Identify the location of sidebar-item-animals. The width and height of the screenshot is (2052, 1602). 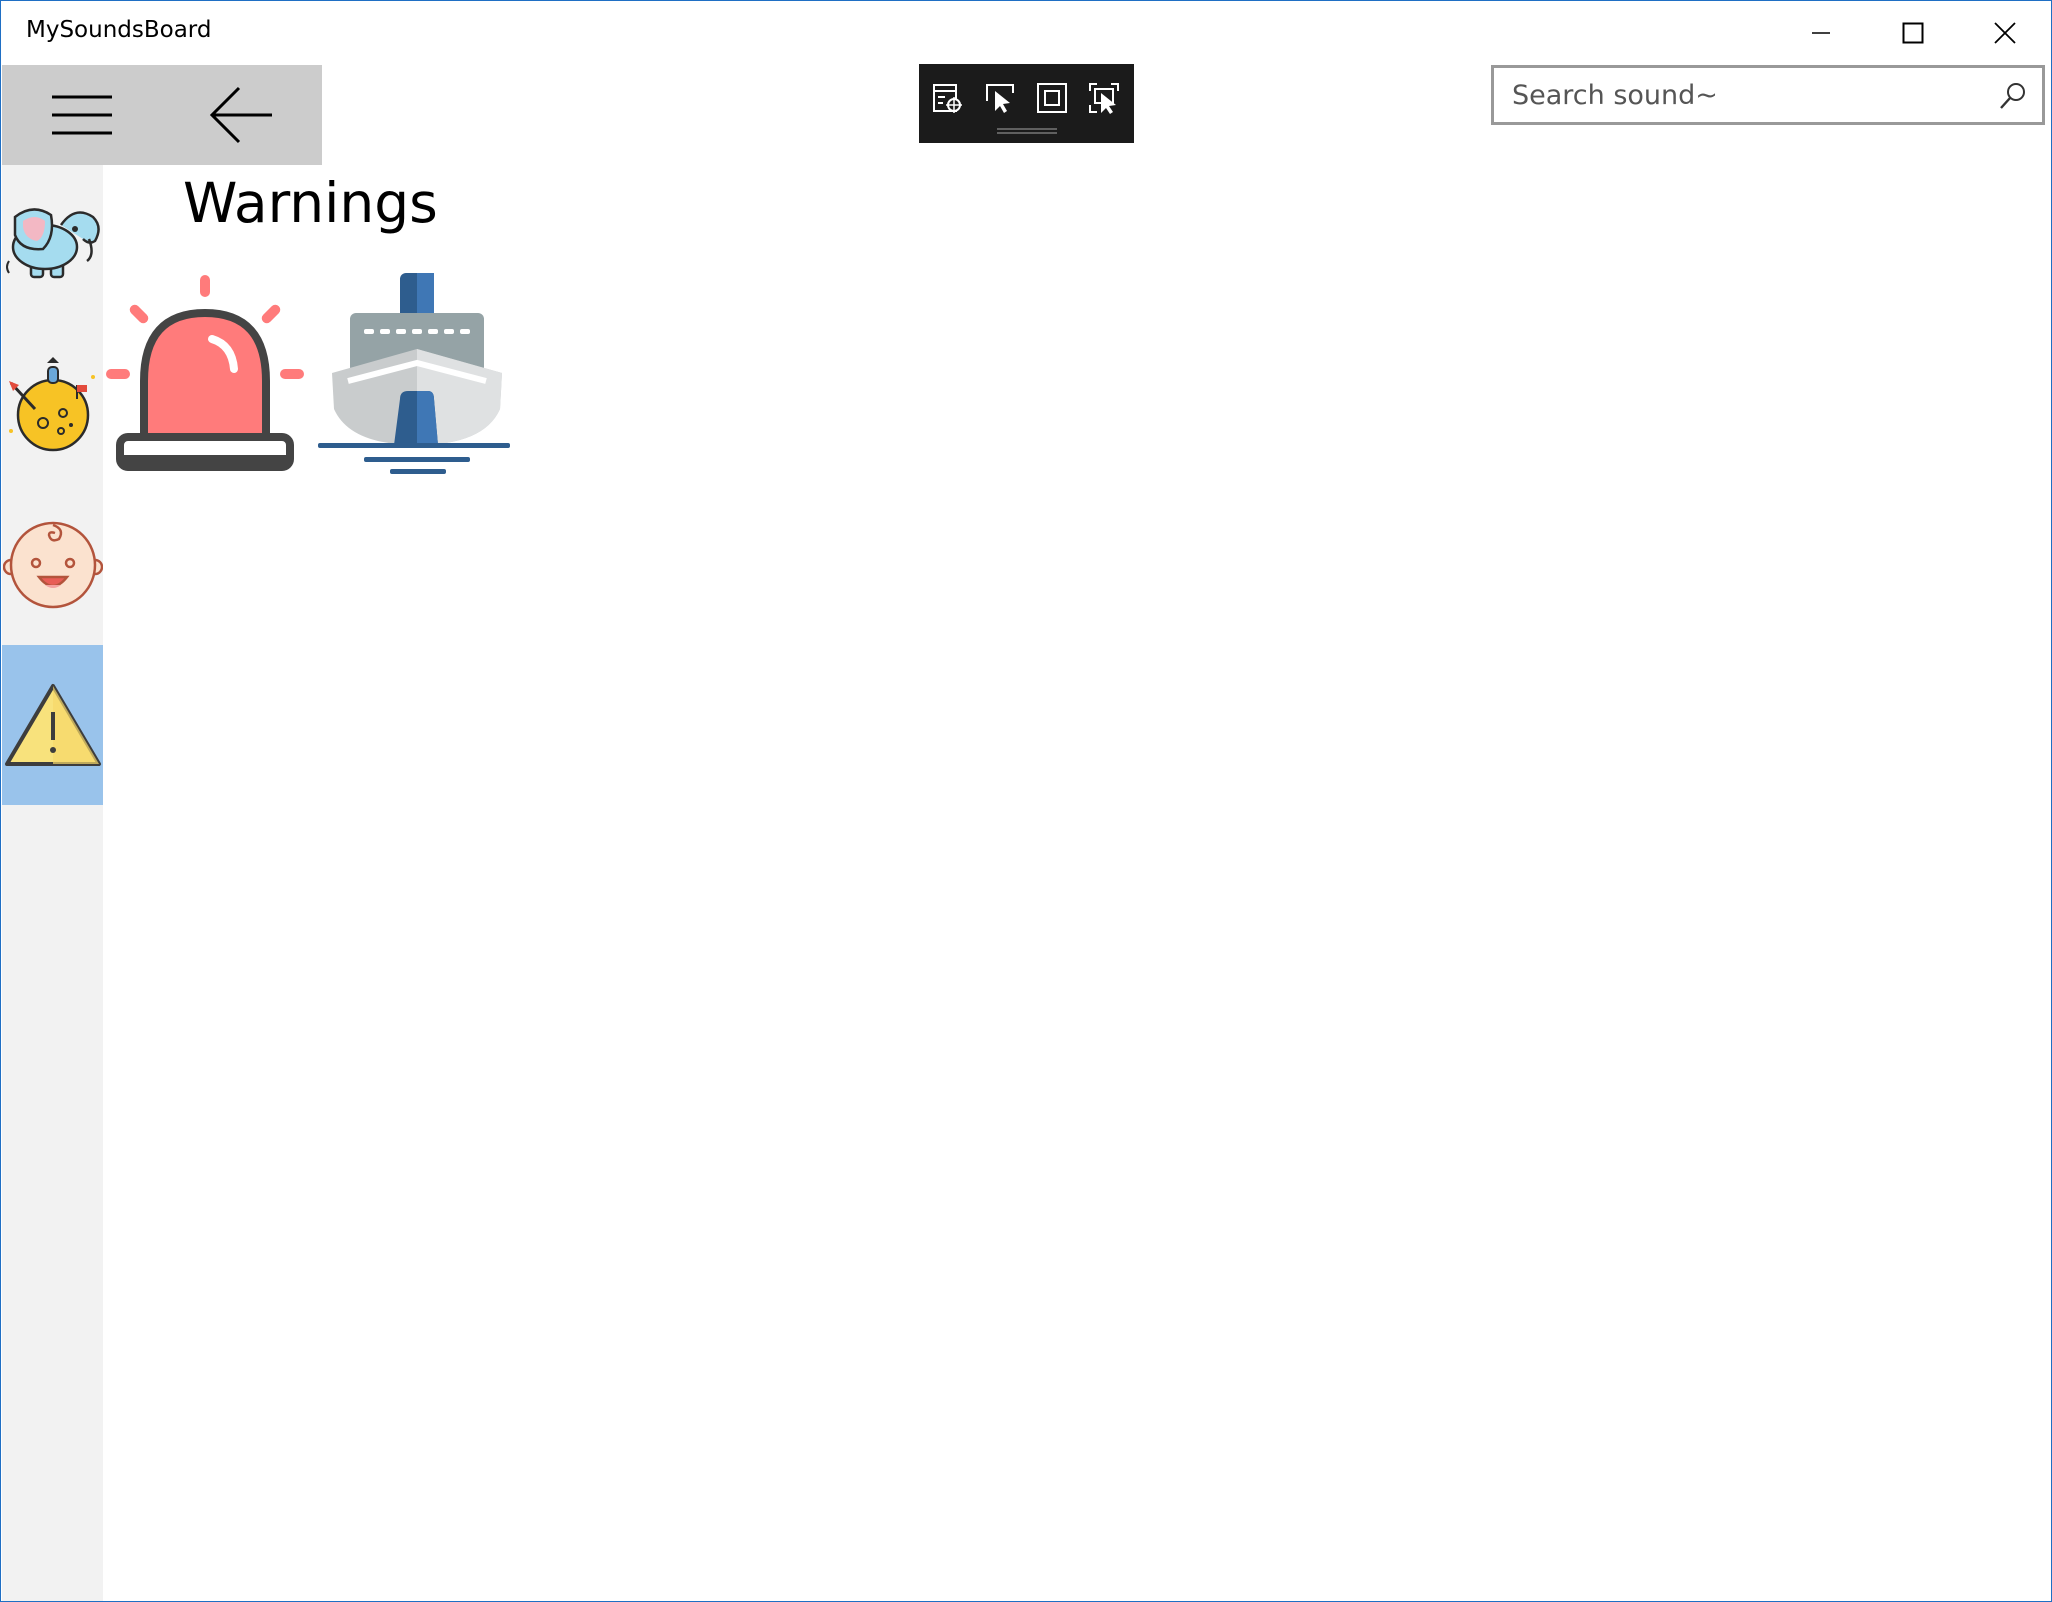
(52, 245).